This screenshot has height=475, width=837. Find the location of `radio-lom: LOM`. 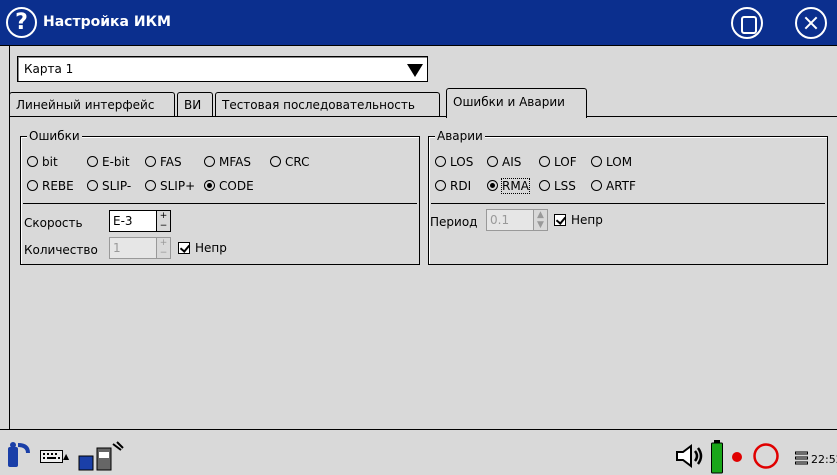

radio-lom: LOM is located at coordinates (611, 162).